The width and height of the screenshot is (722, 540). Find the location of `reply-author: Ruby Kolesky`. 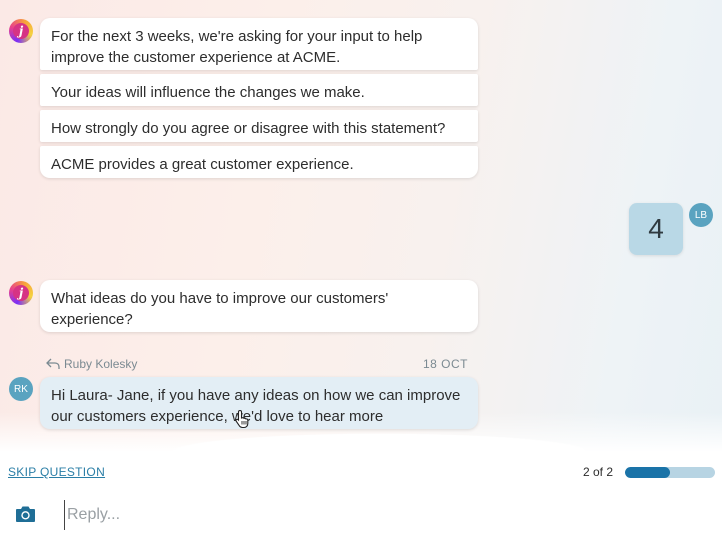

reply-author: Ruby Kolesky is located at coordinates (91, 364).